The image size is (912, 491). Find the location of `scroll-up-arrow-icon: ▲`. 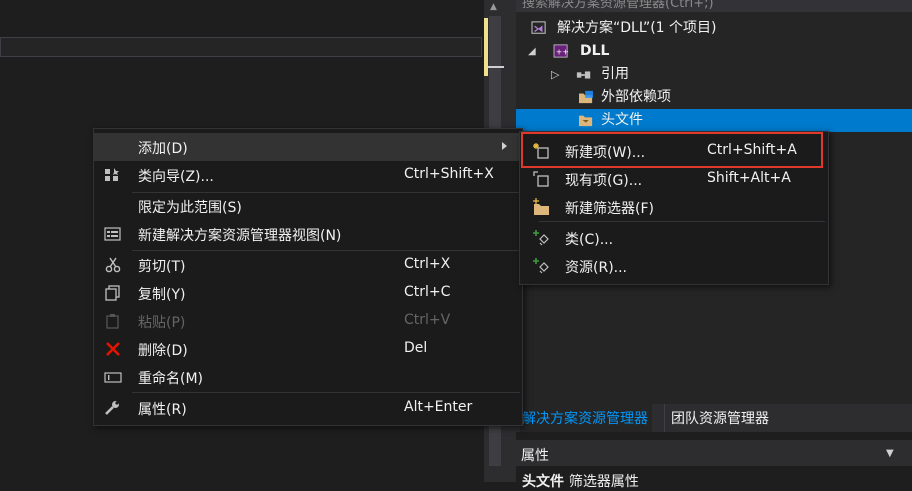

scroll-up-arrow-icon: ▲ is located at coordinates (493, 7).